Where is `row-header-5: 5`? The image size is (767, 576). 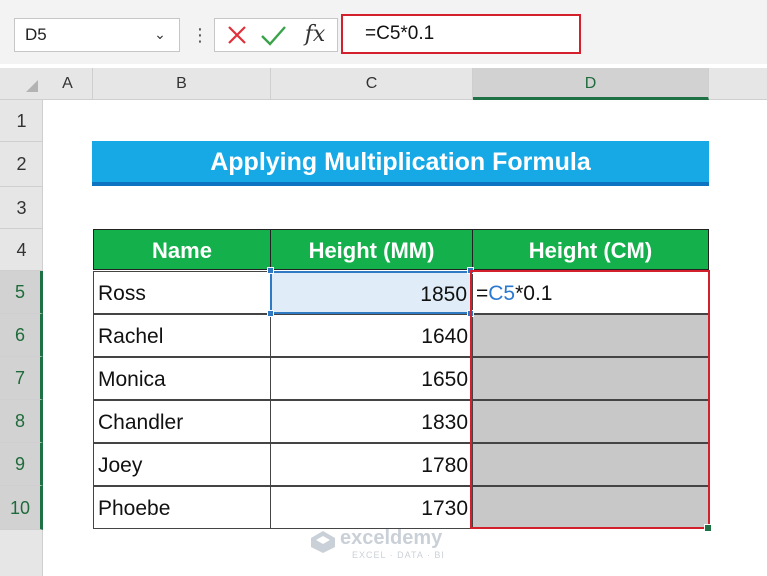 row-header-5: 5 is located at coordinates (21, 292).